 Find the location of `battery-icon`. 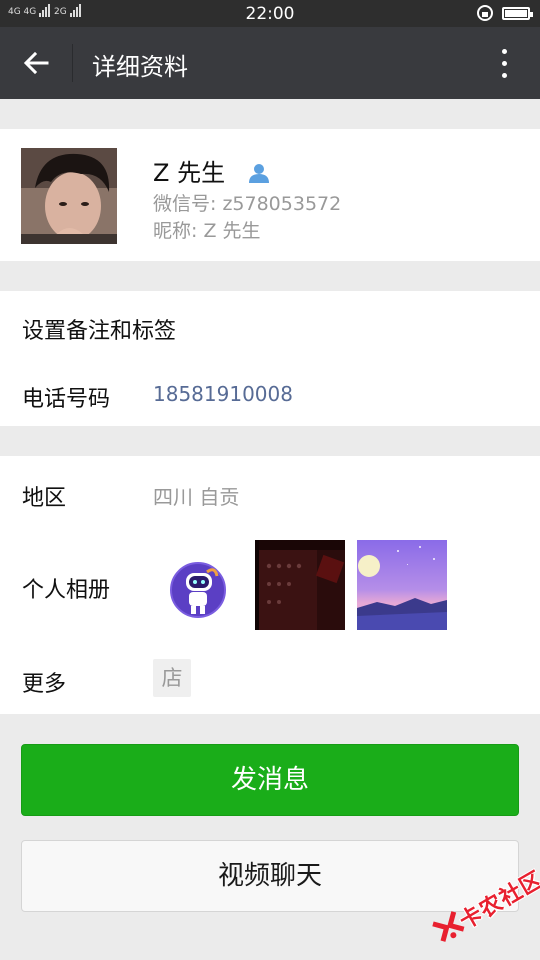

battery-icon is located at coordinates (517, 13).